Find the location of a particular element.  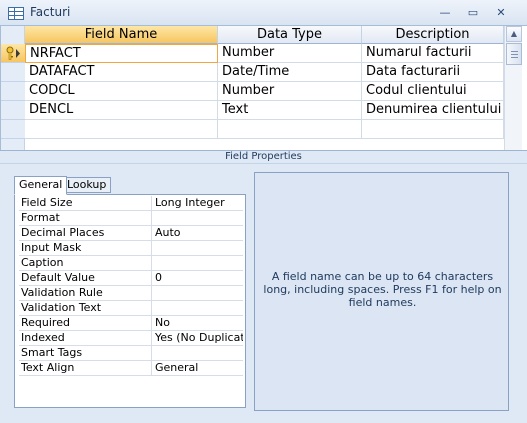

property-row: Validation Rule is located at coordinates (131, 293).